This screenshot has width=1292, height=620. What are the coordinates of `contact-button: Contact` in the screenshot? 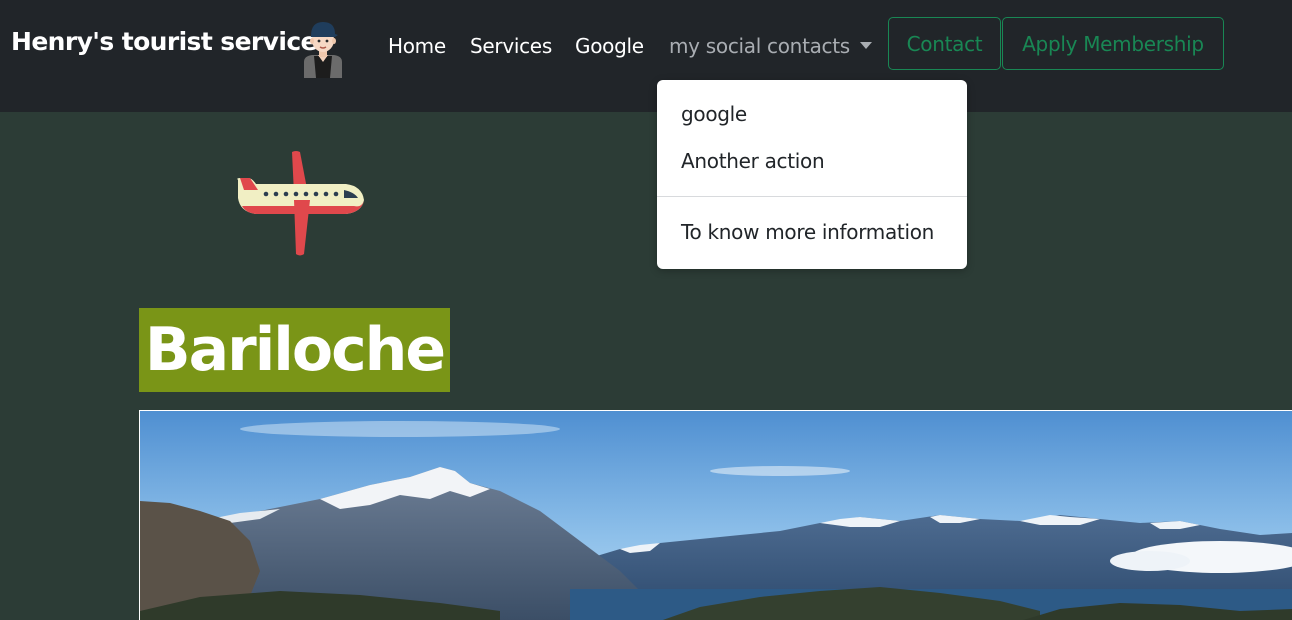 It's located at (944, 43).